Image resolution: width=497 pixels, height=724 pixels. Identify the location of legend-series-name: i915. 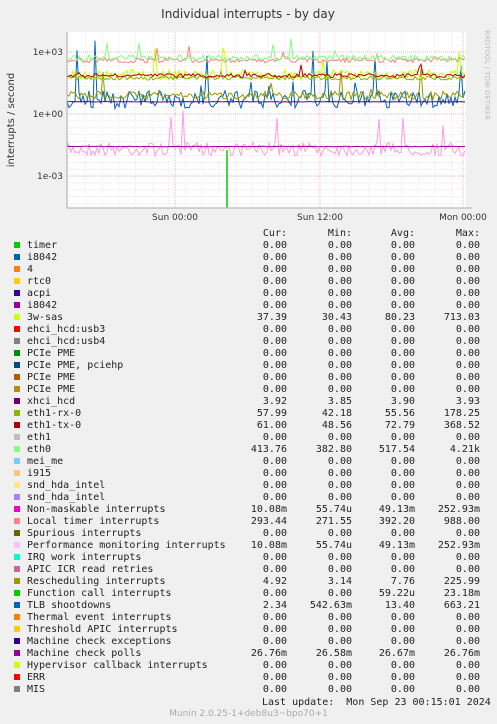
(39, 473).